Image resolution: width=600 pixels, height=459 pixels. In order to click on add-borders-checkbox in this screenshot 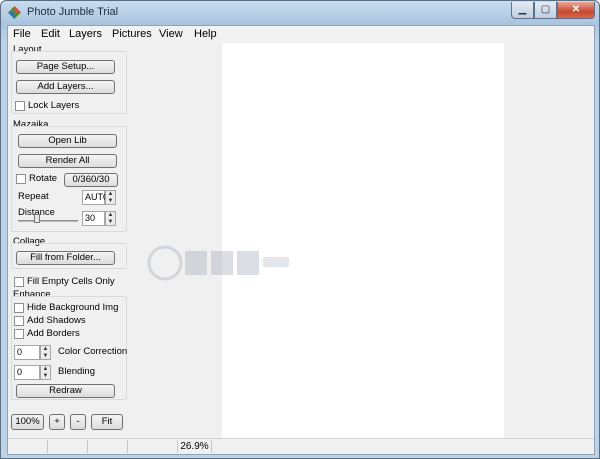, I will do `click(19, 334)`.